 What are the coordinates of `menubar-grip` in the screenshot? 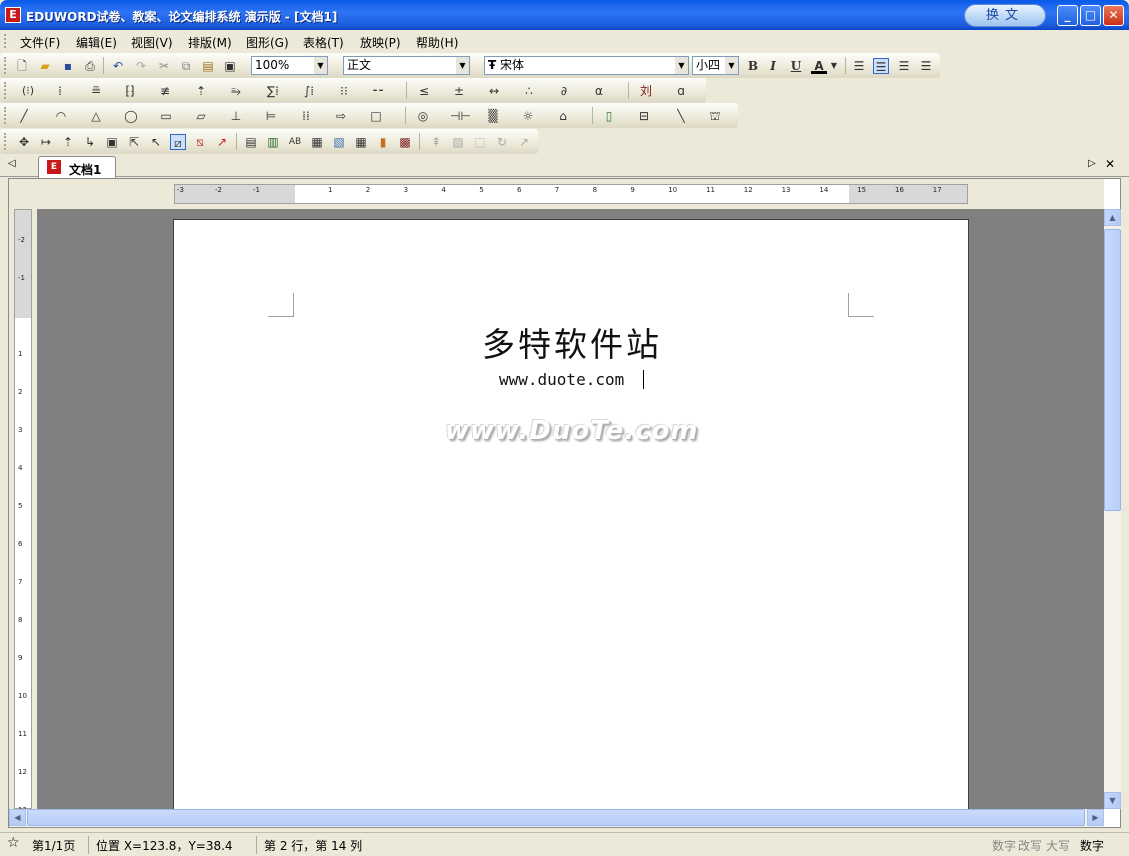 It's located at (5, 41).